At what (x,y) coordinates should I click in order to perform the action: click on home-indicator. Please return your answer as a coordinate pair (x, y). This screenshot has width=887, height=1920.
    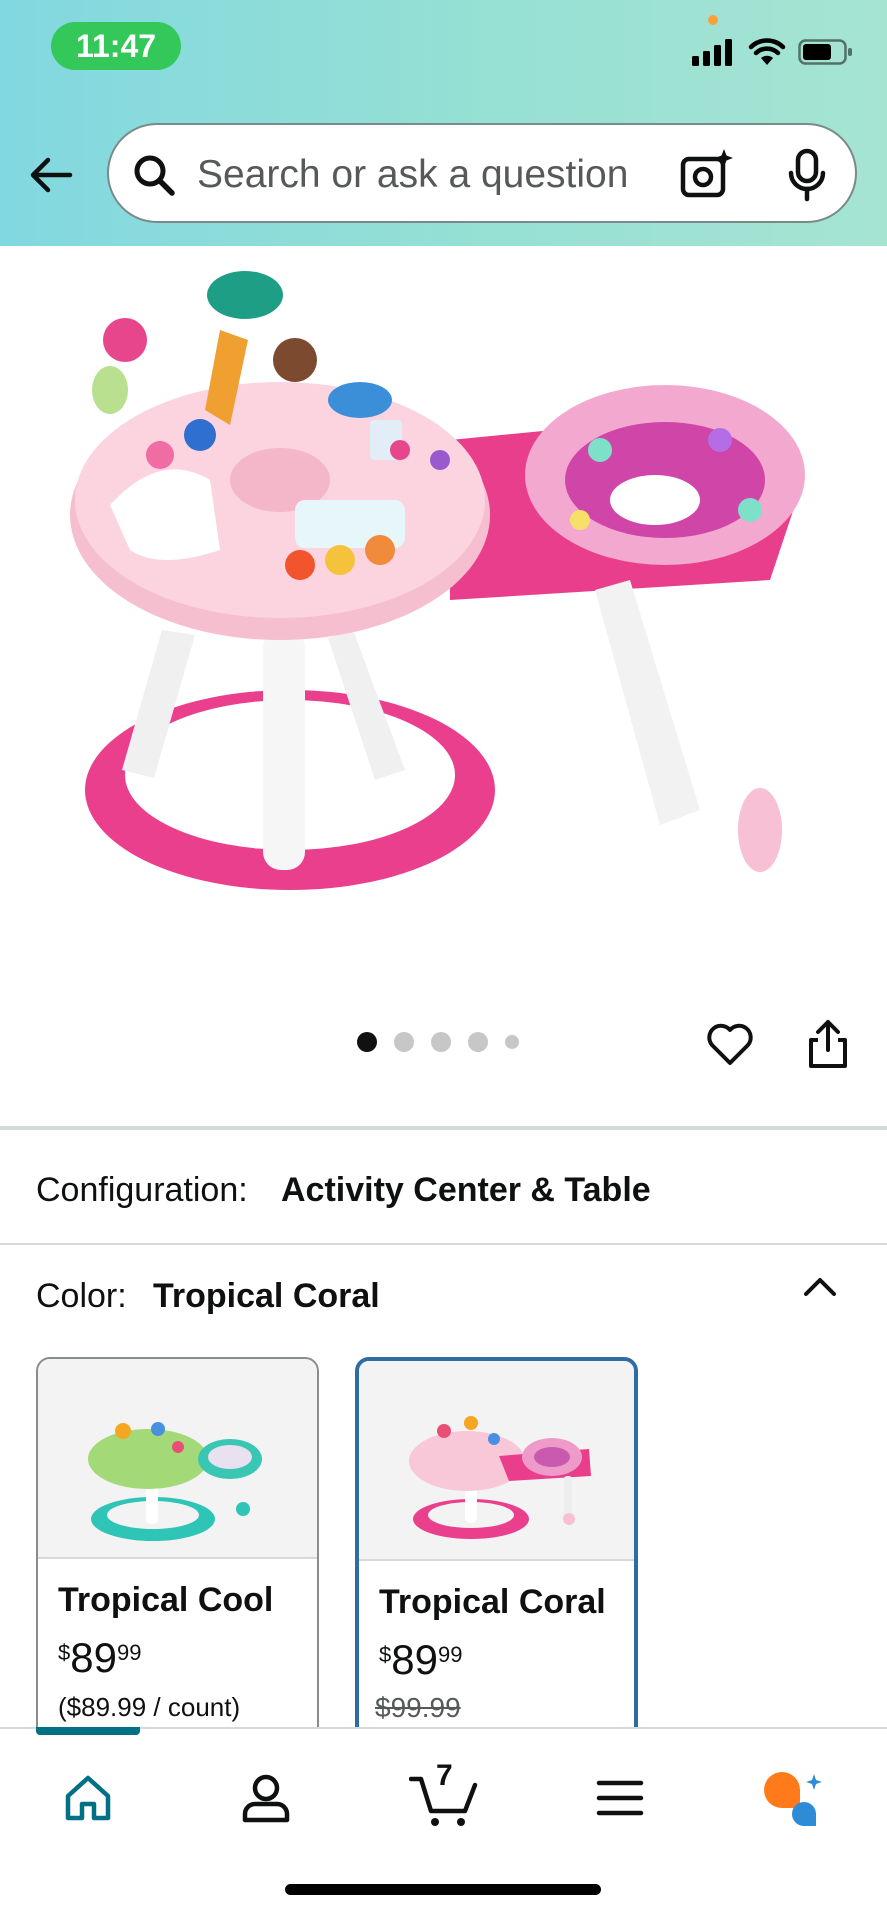
    Looking at the image, I should click on (443, 1889).